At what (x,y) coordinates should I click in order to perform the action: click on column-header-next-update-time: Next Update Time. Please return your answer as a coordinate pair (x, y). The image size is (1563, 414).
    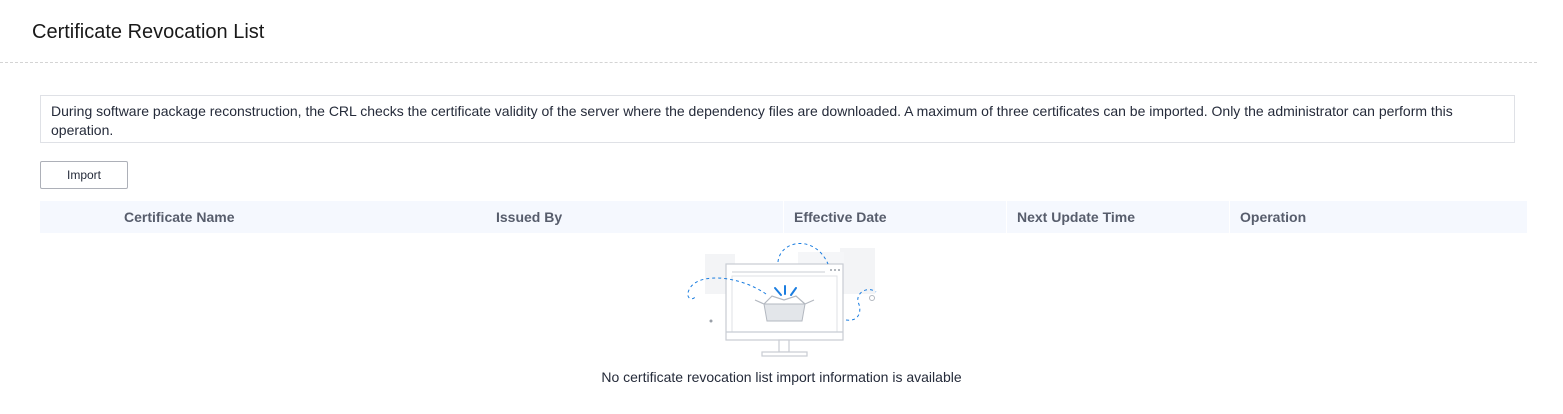
    Looking at the image, I should click on (1117, 217).